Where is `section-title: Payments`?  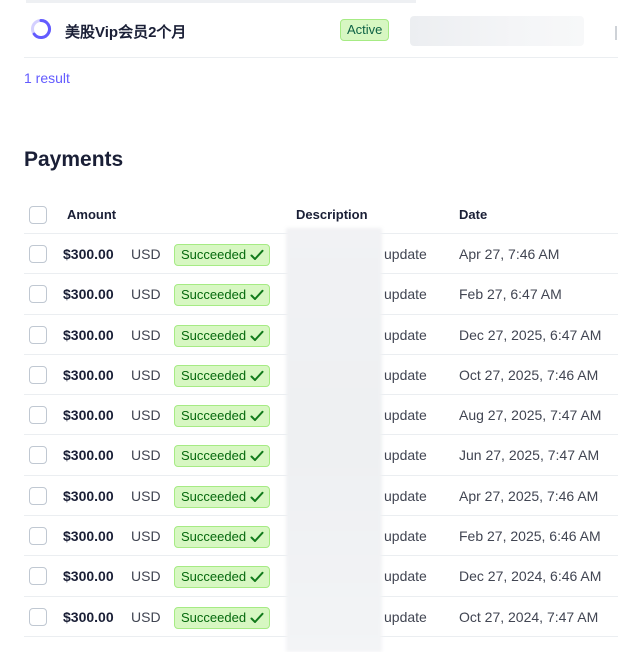
section-title: Payments is located at coordinates (74, 159).